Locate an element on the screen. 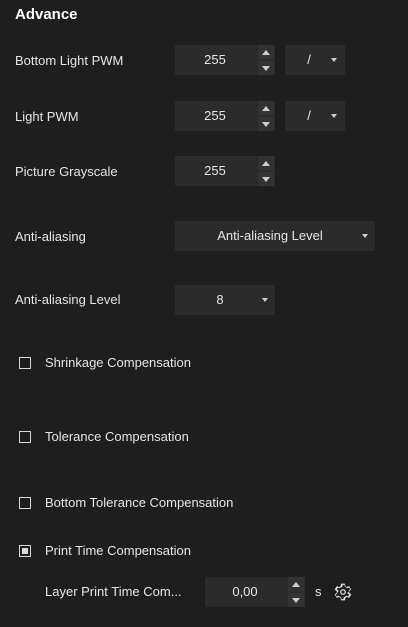 This screenshot has width=408, height=627. bottom-light-pwm-dropdown: / is located at coordinates (315, 60).